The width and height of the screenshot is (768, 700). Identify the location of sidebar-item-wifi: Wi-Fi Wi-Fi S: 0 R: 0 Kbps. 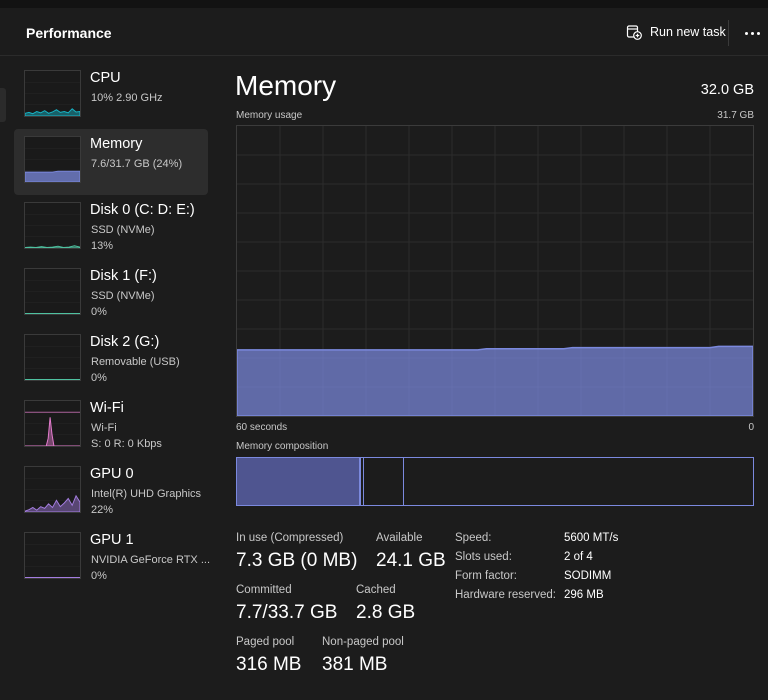
(111, 426).